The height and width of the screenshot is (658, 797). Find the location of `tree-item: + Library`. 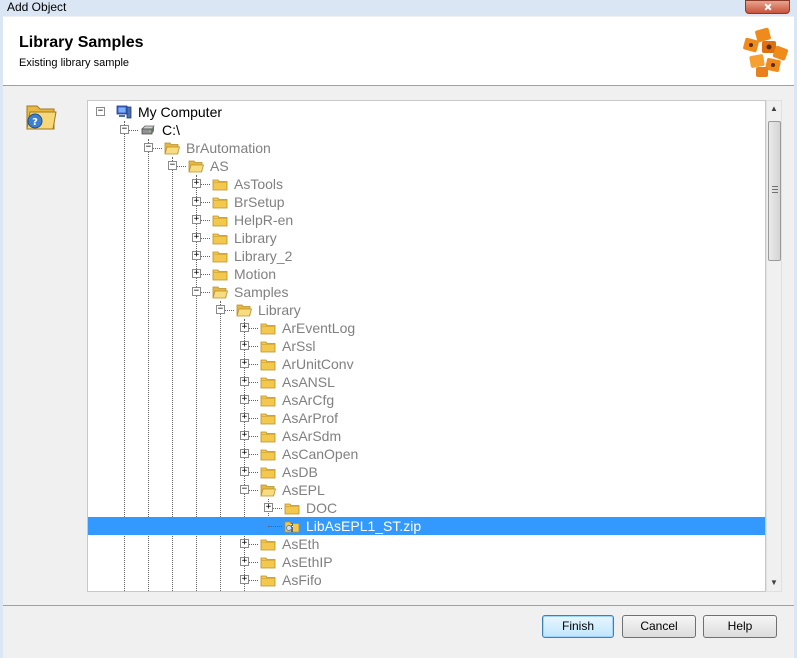

tree-item: + Library is located at coordinates (426, 238).